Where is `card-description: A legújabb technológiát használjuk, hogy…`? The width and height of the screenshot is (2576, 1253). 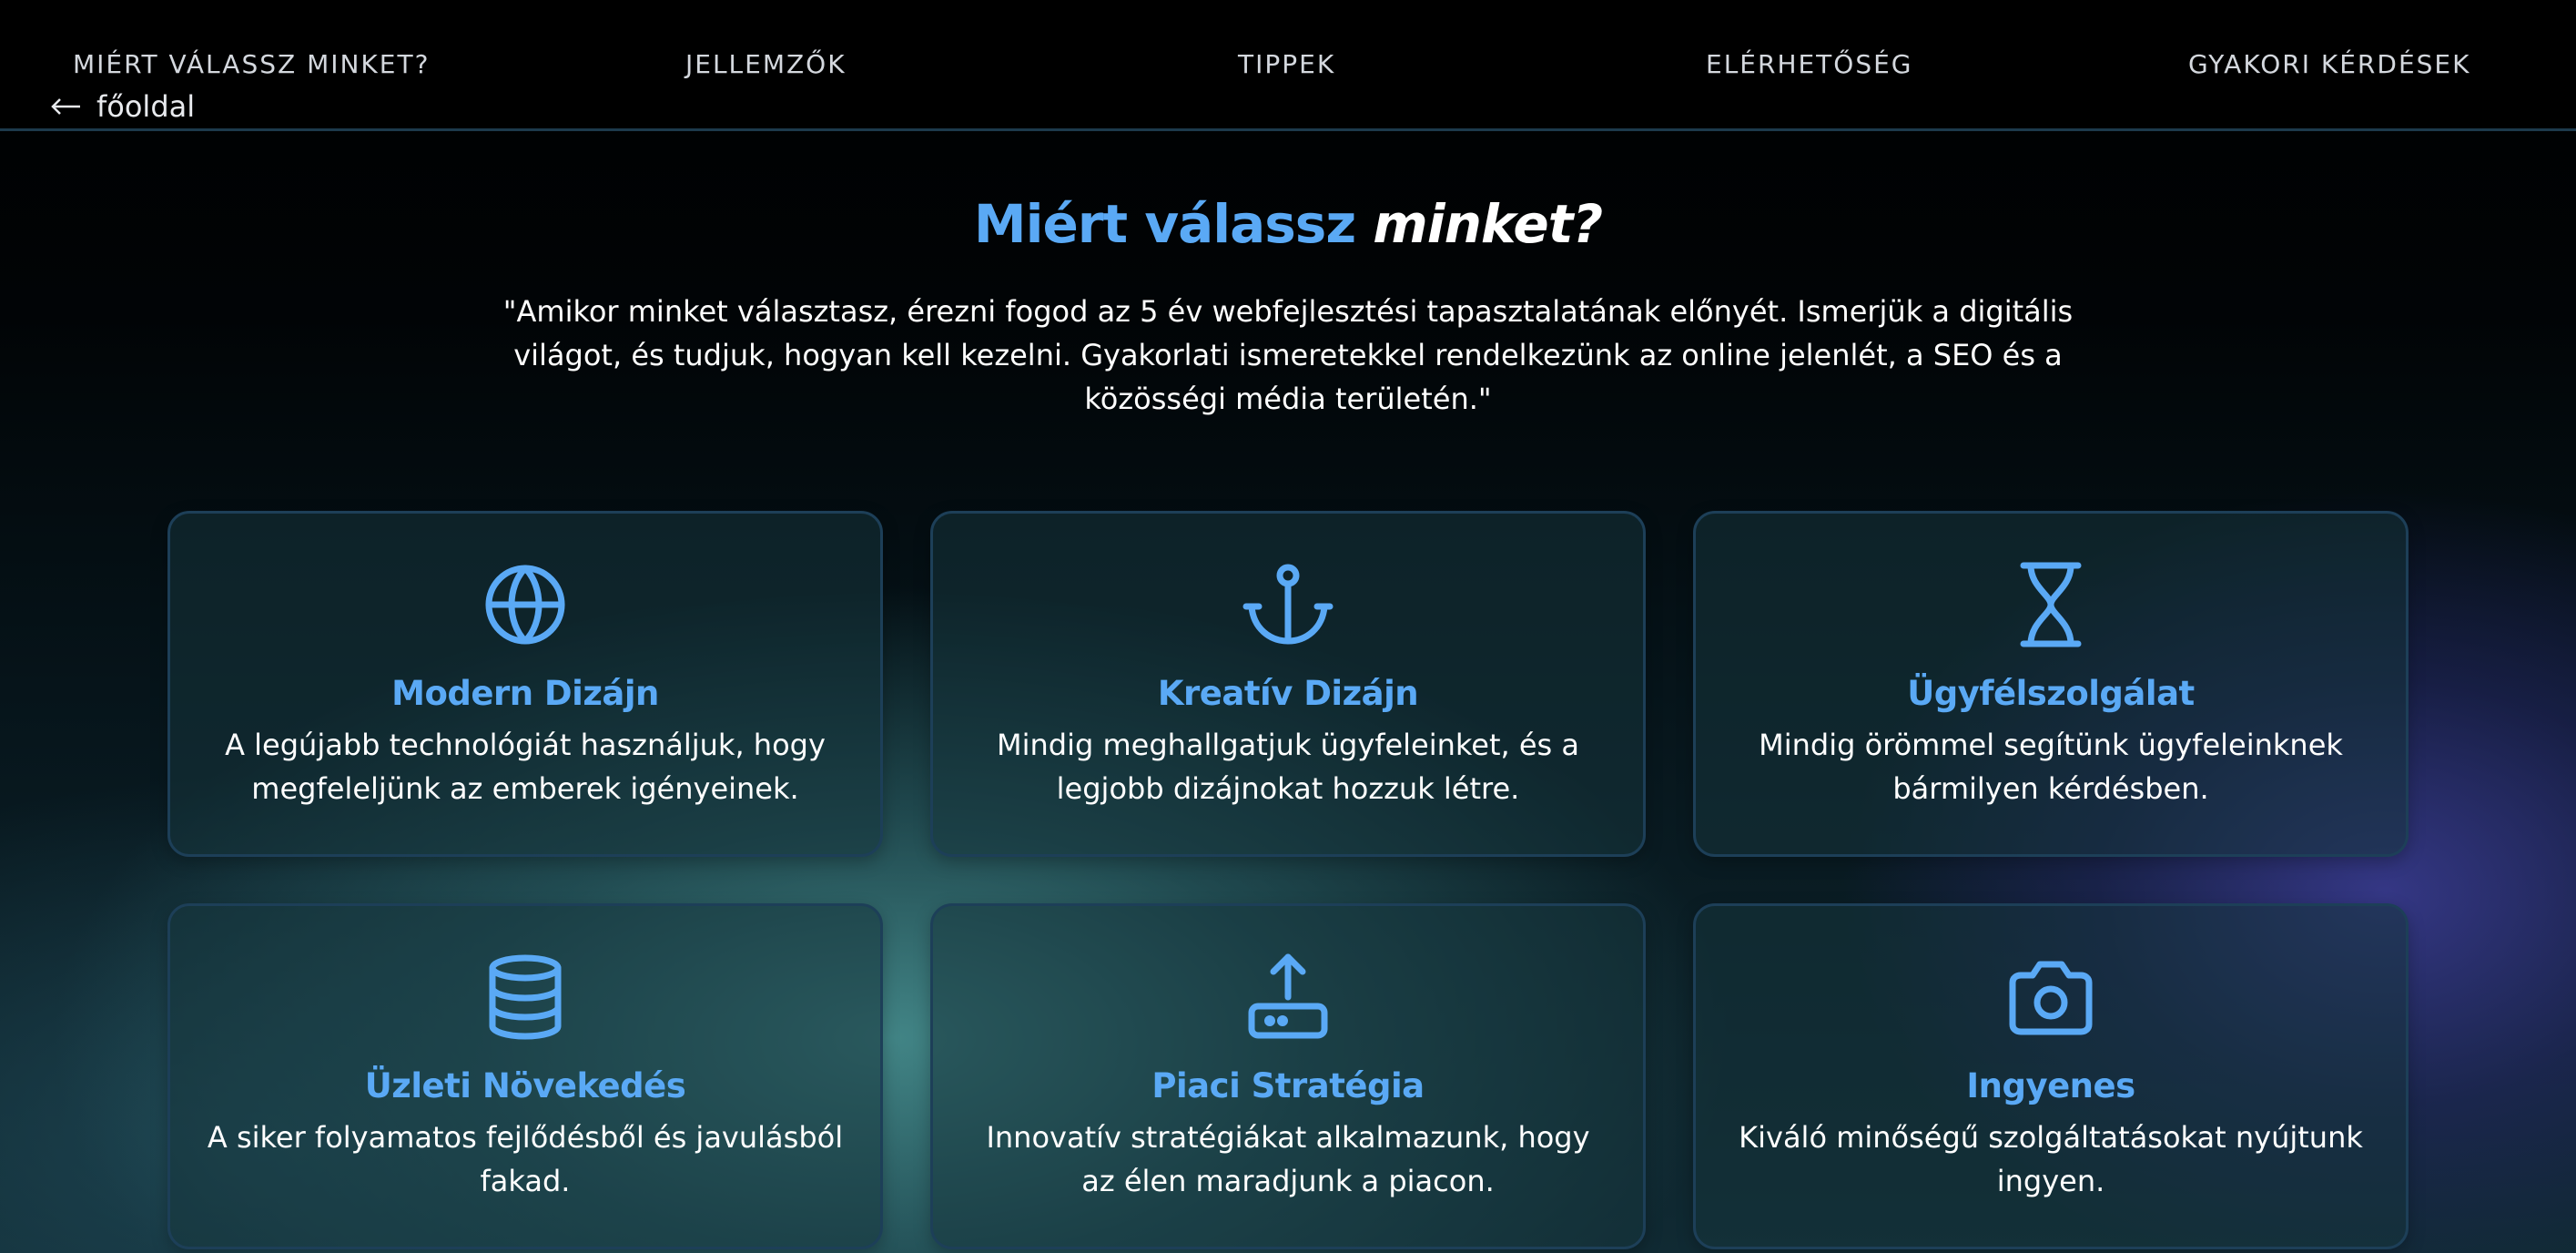
card-description: A legújabb technológiát használjuk, hogy… is located at coordinates (525, 767).